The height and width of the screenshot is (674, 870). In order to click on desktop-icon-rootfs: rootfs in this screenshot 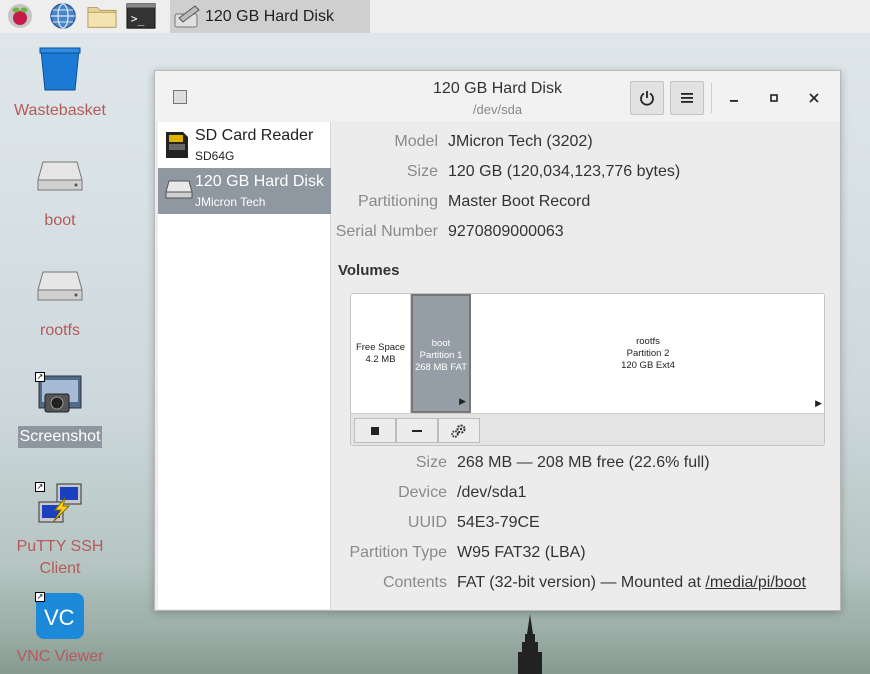, I will do `click(60, 304)`.